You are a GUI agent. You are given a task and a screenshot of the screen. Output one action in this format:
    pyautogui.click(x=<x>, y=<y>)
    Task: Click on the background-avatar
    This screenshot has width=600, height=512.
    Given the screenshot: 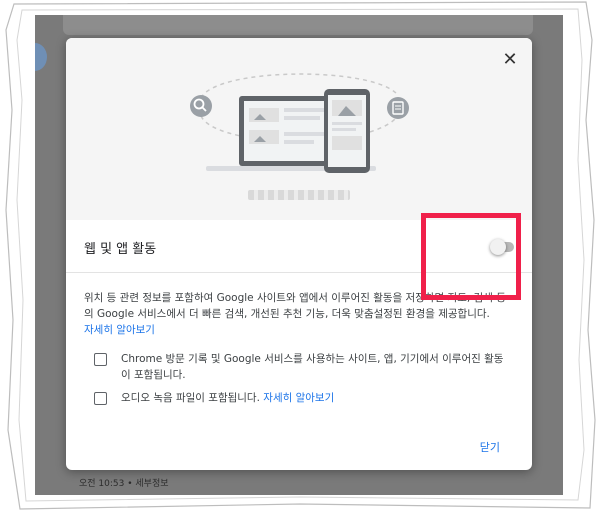 What is the action you would take?
    pyautogui.click(x=41, y=57)
    